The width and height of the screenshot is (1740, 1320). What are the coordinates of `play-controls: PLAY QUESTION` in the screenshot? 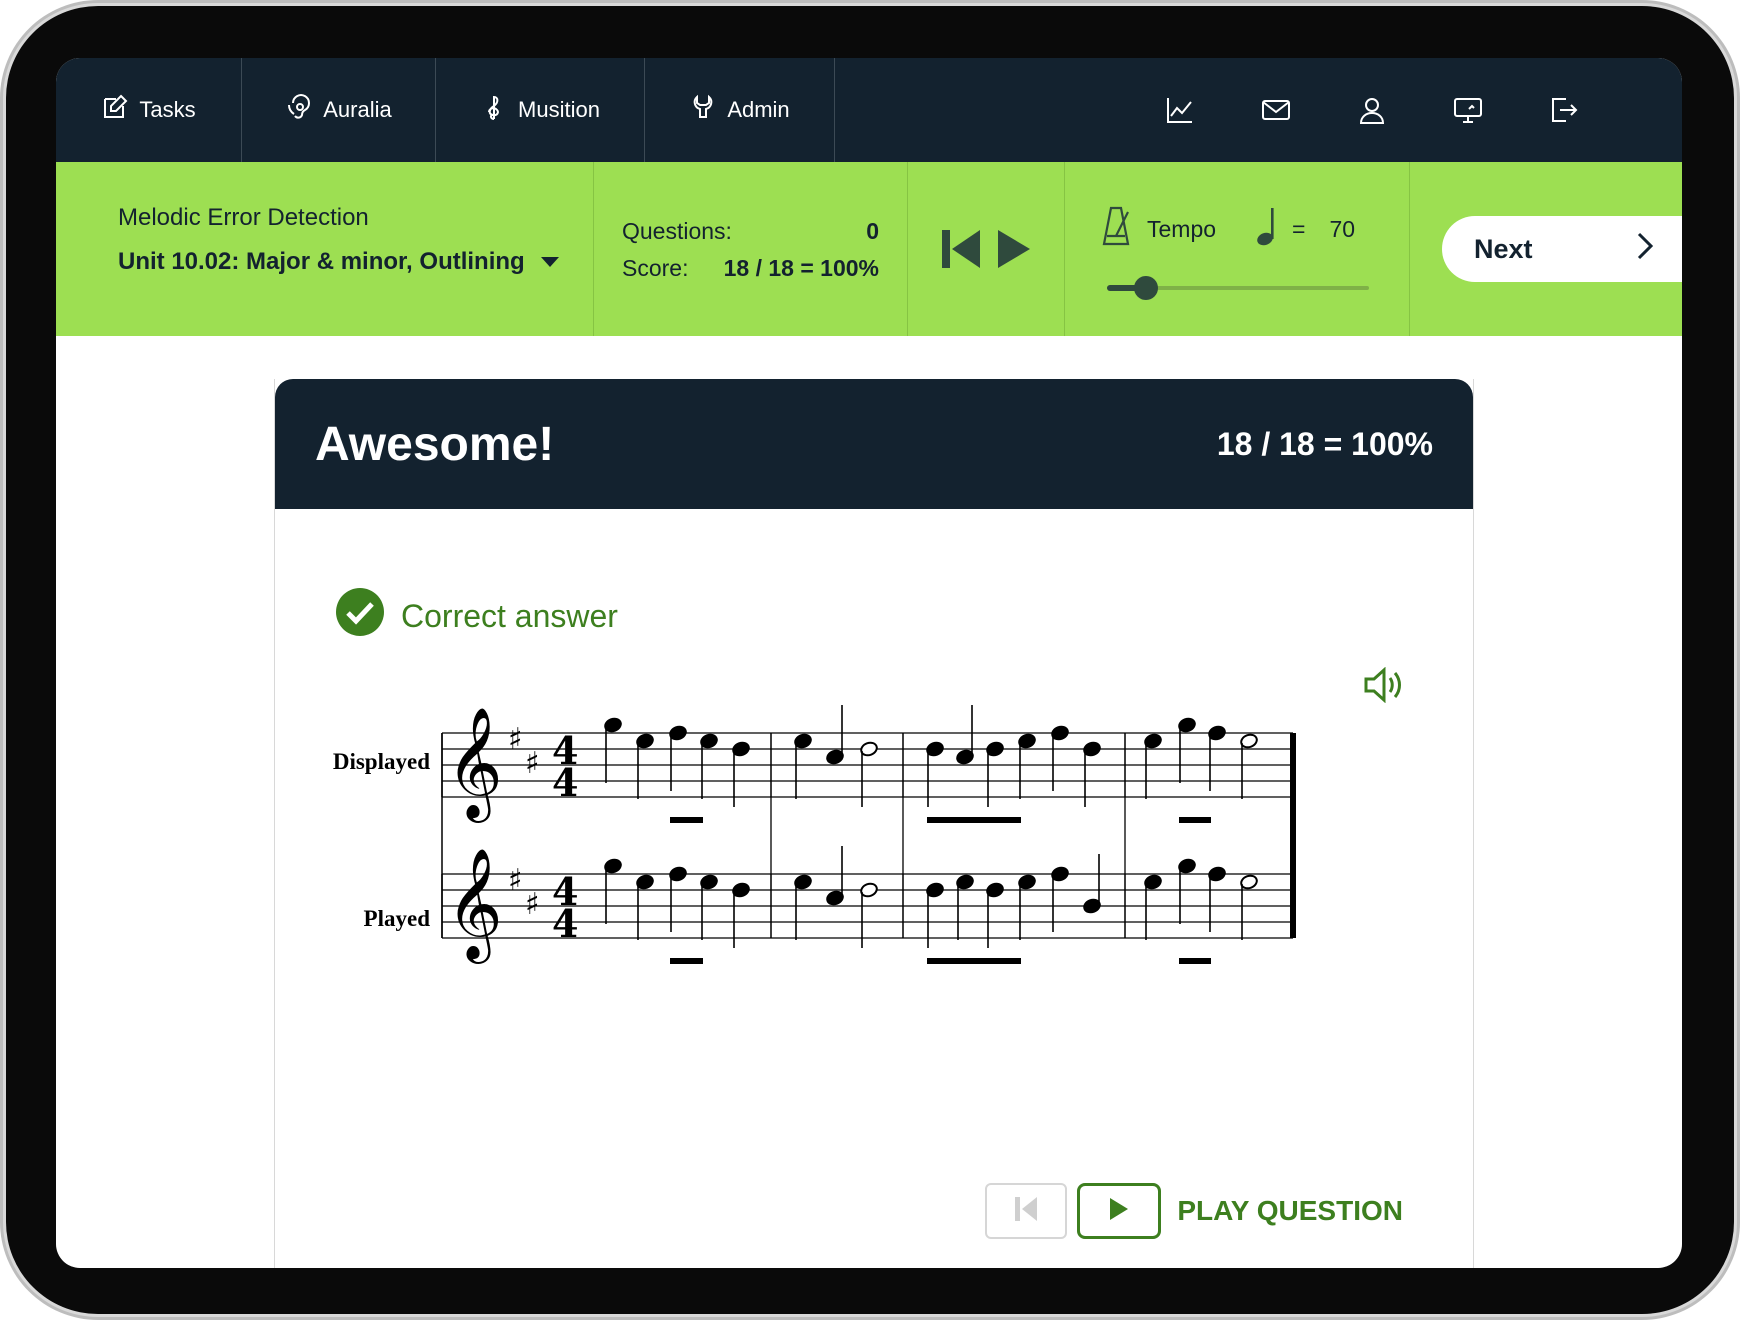 It's located at (1194, 1211).